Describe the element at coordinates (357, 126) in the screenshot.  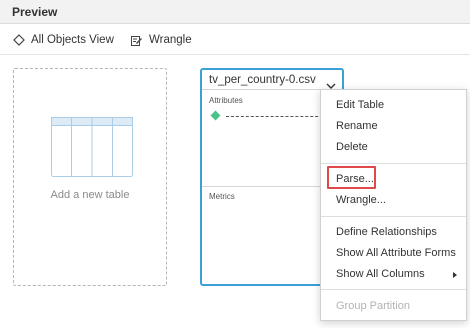
I see `menu-item-label: Rename` at that location.